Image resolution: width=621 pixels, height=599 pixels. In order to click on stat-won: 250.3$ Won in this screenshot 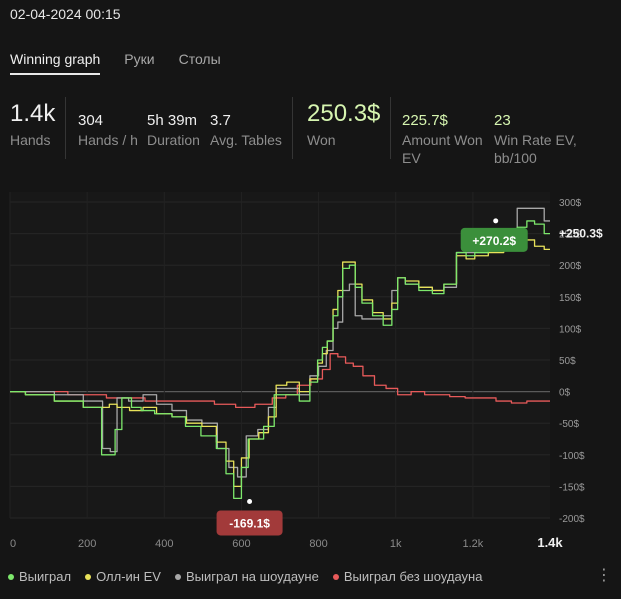, I will do `click(343, 125)`.